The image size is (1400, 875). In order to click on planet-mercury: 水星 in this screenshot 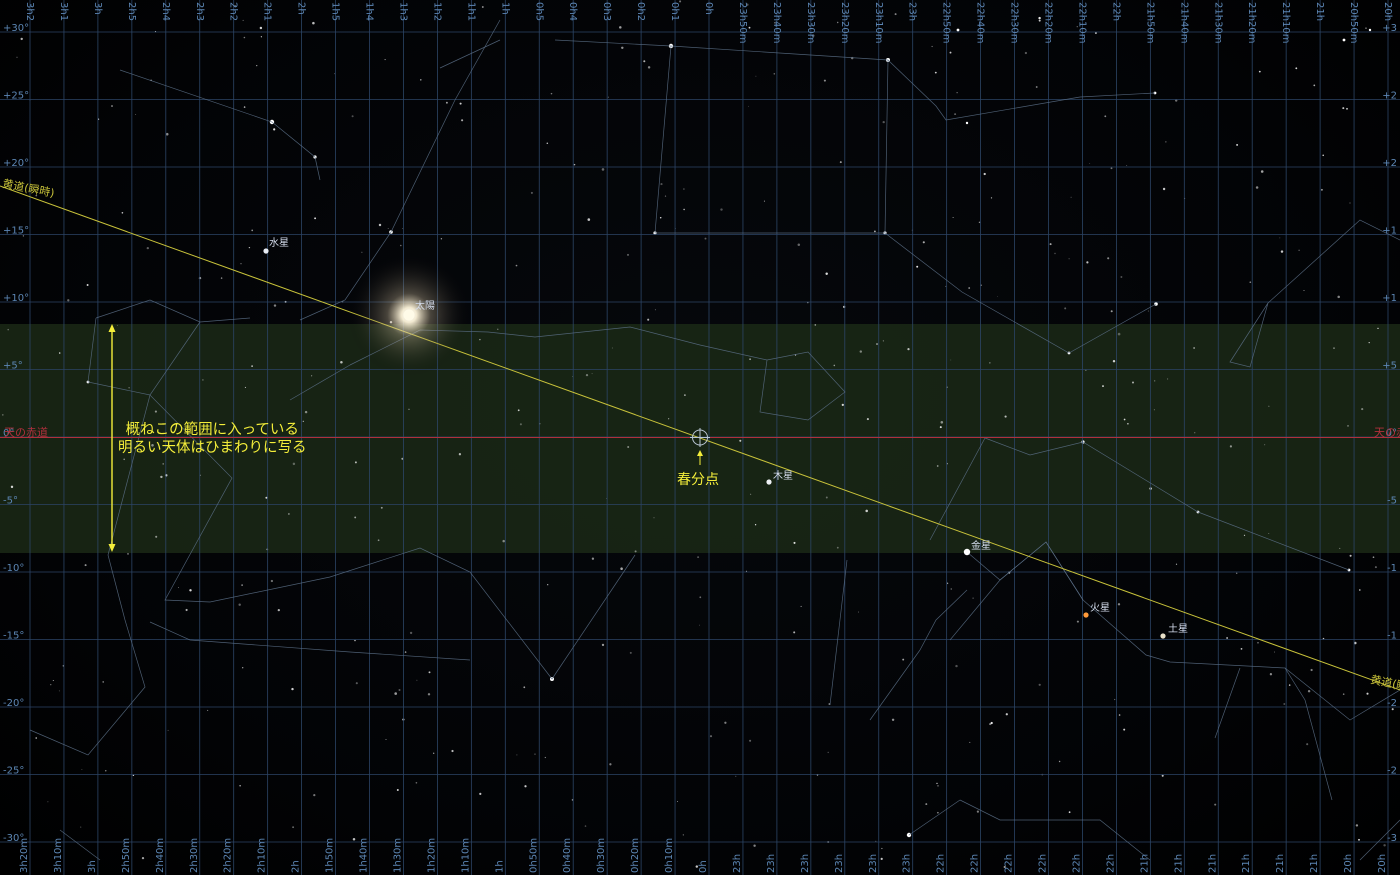, I will do `click(276, 245)`.